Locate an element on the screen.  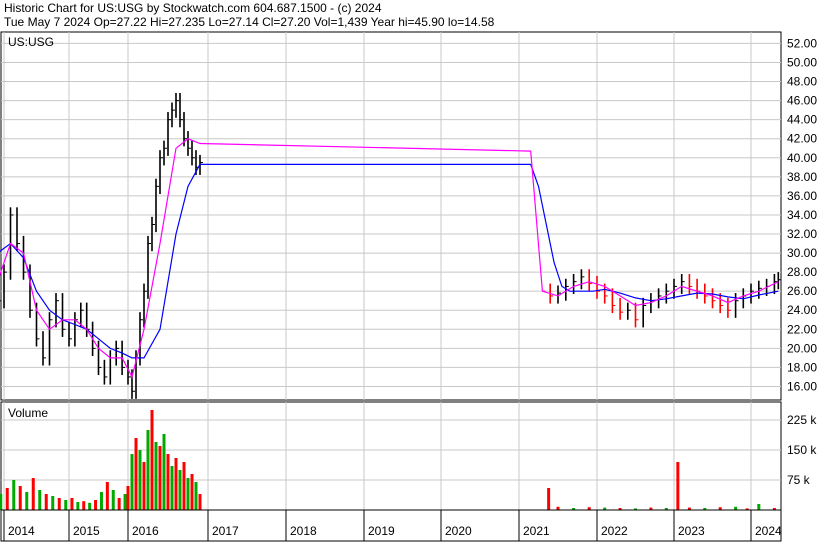
x-tick-label: 2014 is located at coordinates (21, 531).